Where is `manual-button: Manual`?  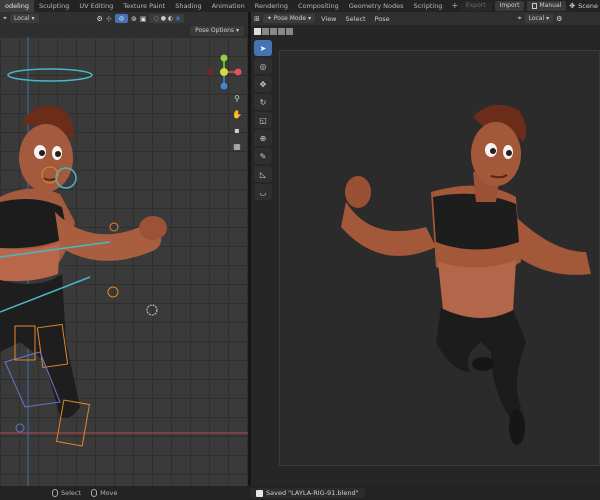 manual-button: Manual is located at coordinates (547, 6).